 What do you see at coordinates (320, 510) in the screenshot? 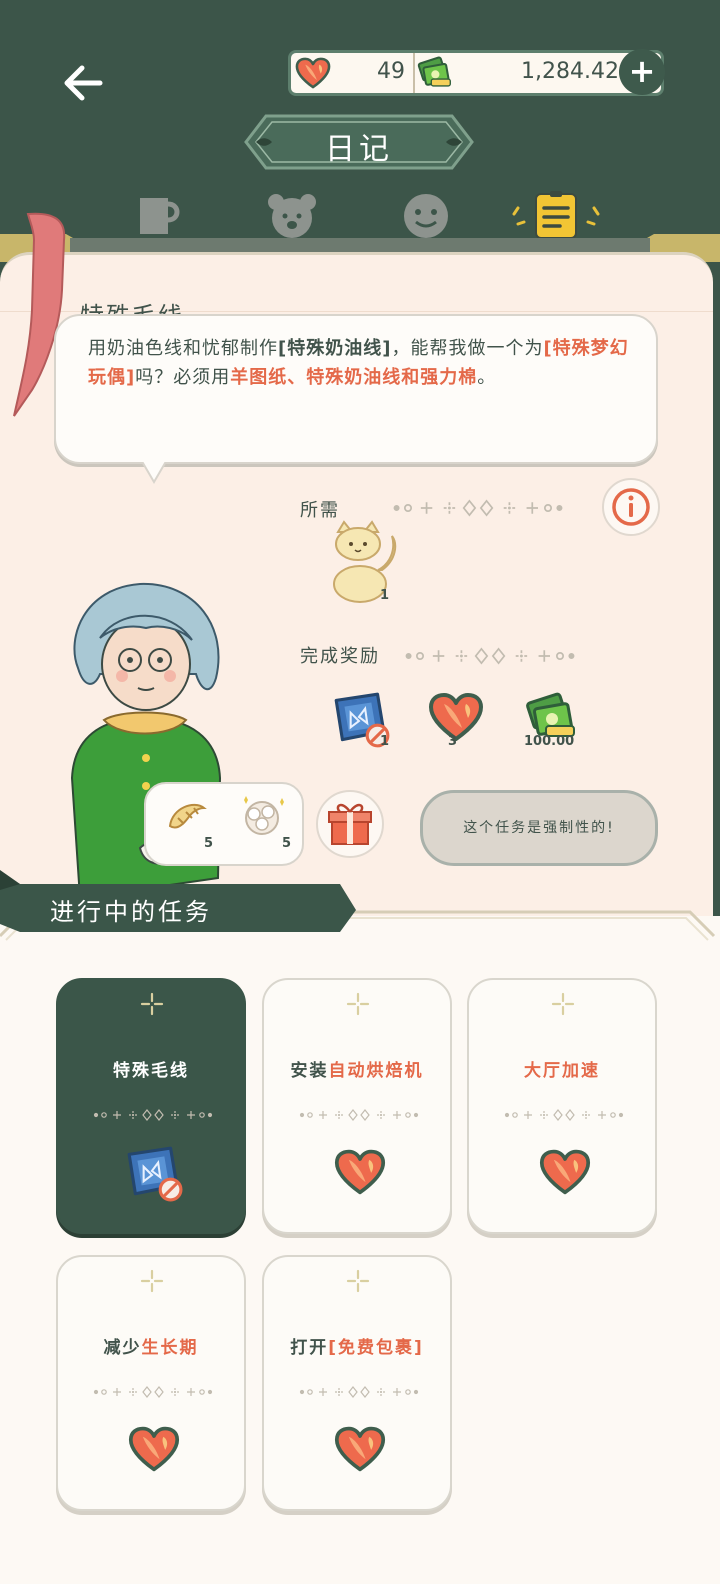
I see `required-label: 所需` at bounding box center [320, 510].